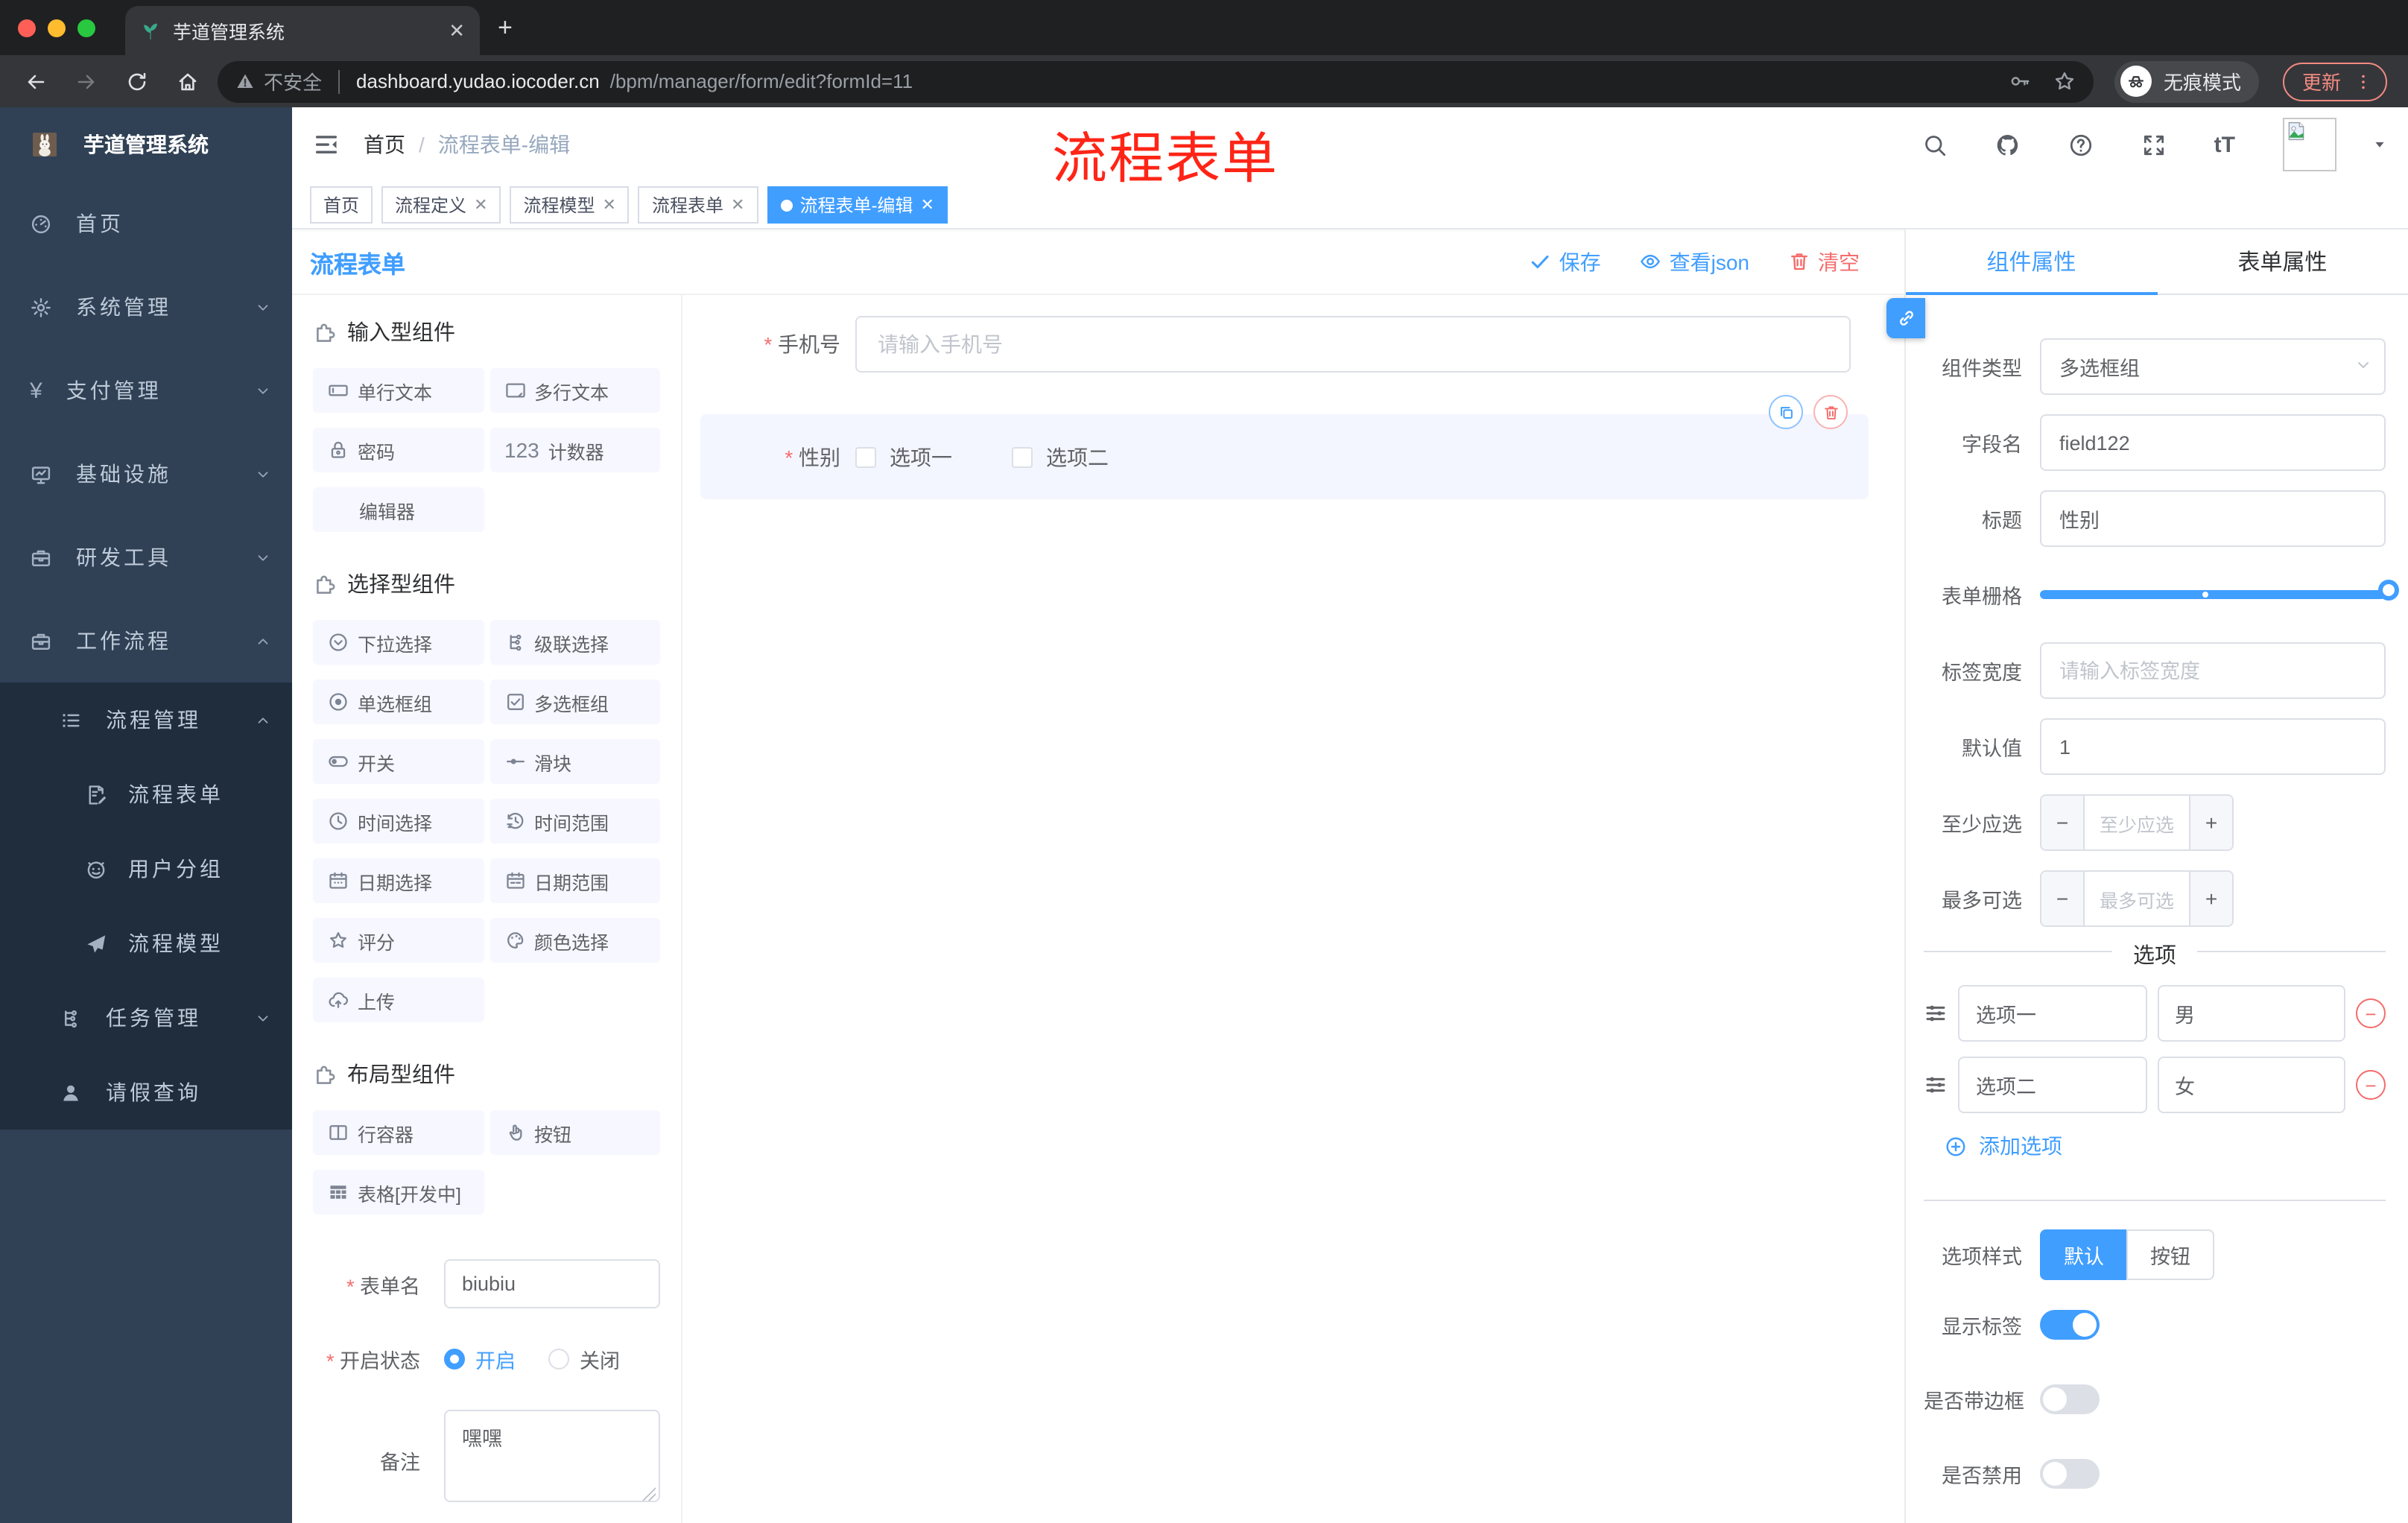 The image size is (2408, 1523). What do you see at coordinates (398, 821) in the screenshot?
I see `component-chip-time: 时间选择` at bounding box center [398, 821].